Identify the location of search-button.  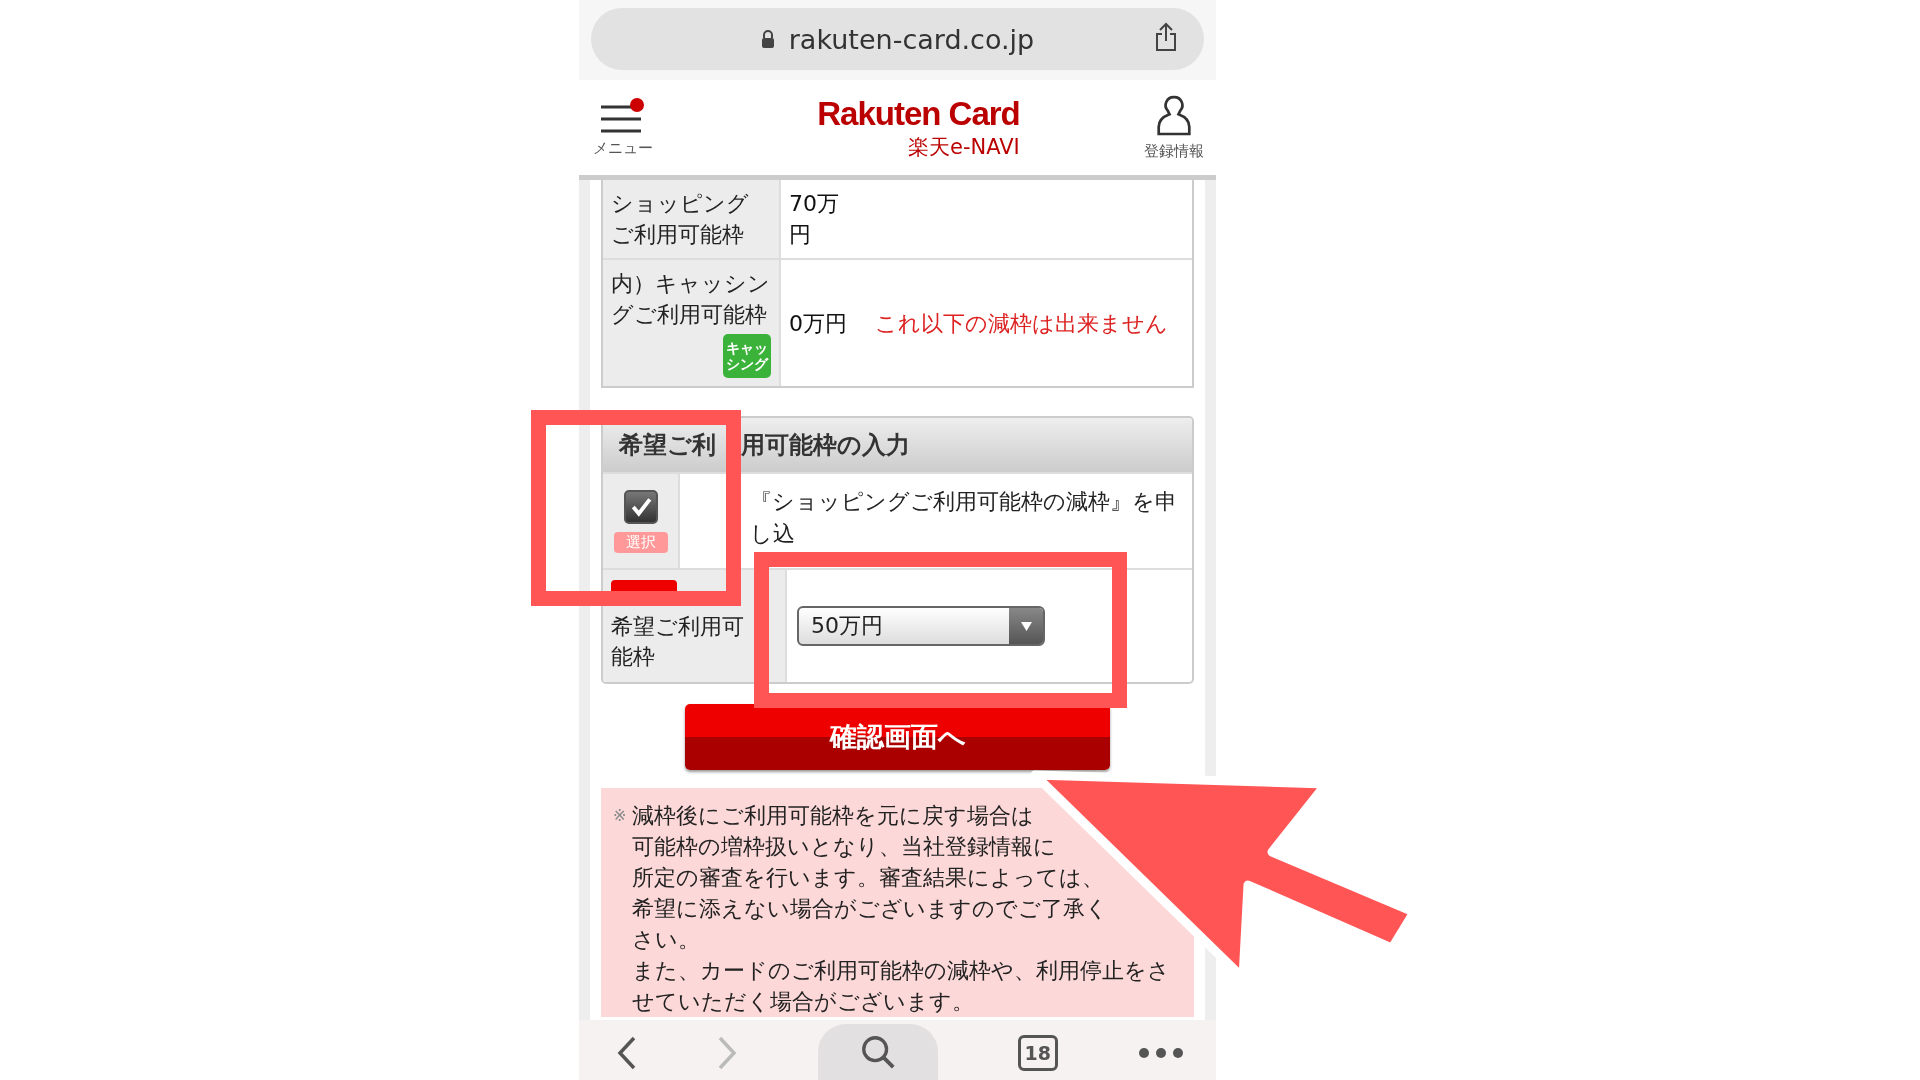
(877, 1052).